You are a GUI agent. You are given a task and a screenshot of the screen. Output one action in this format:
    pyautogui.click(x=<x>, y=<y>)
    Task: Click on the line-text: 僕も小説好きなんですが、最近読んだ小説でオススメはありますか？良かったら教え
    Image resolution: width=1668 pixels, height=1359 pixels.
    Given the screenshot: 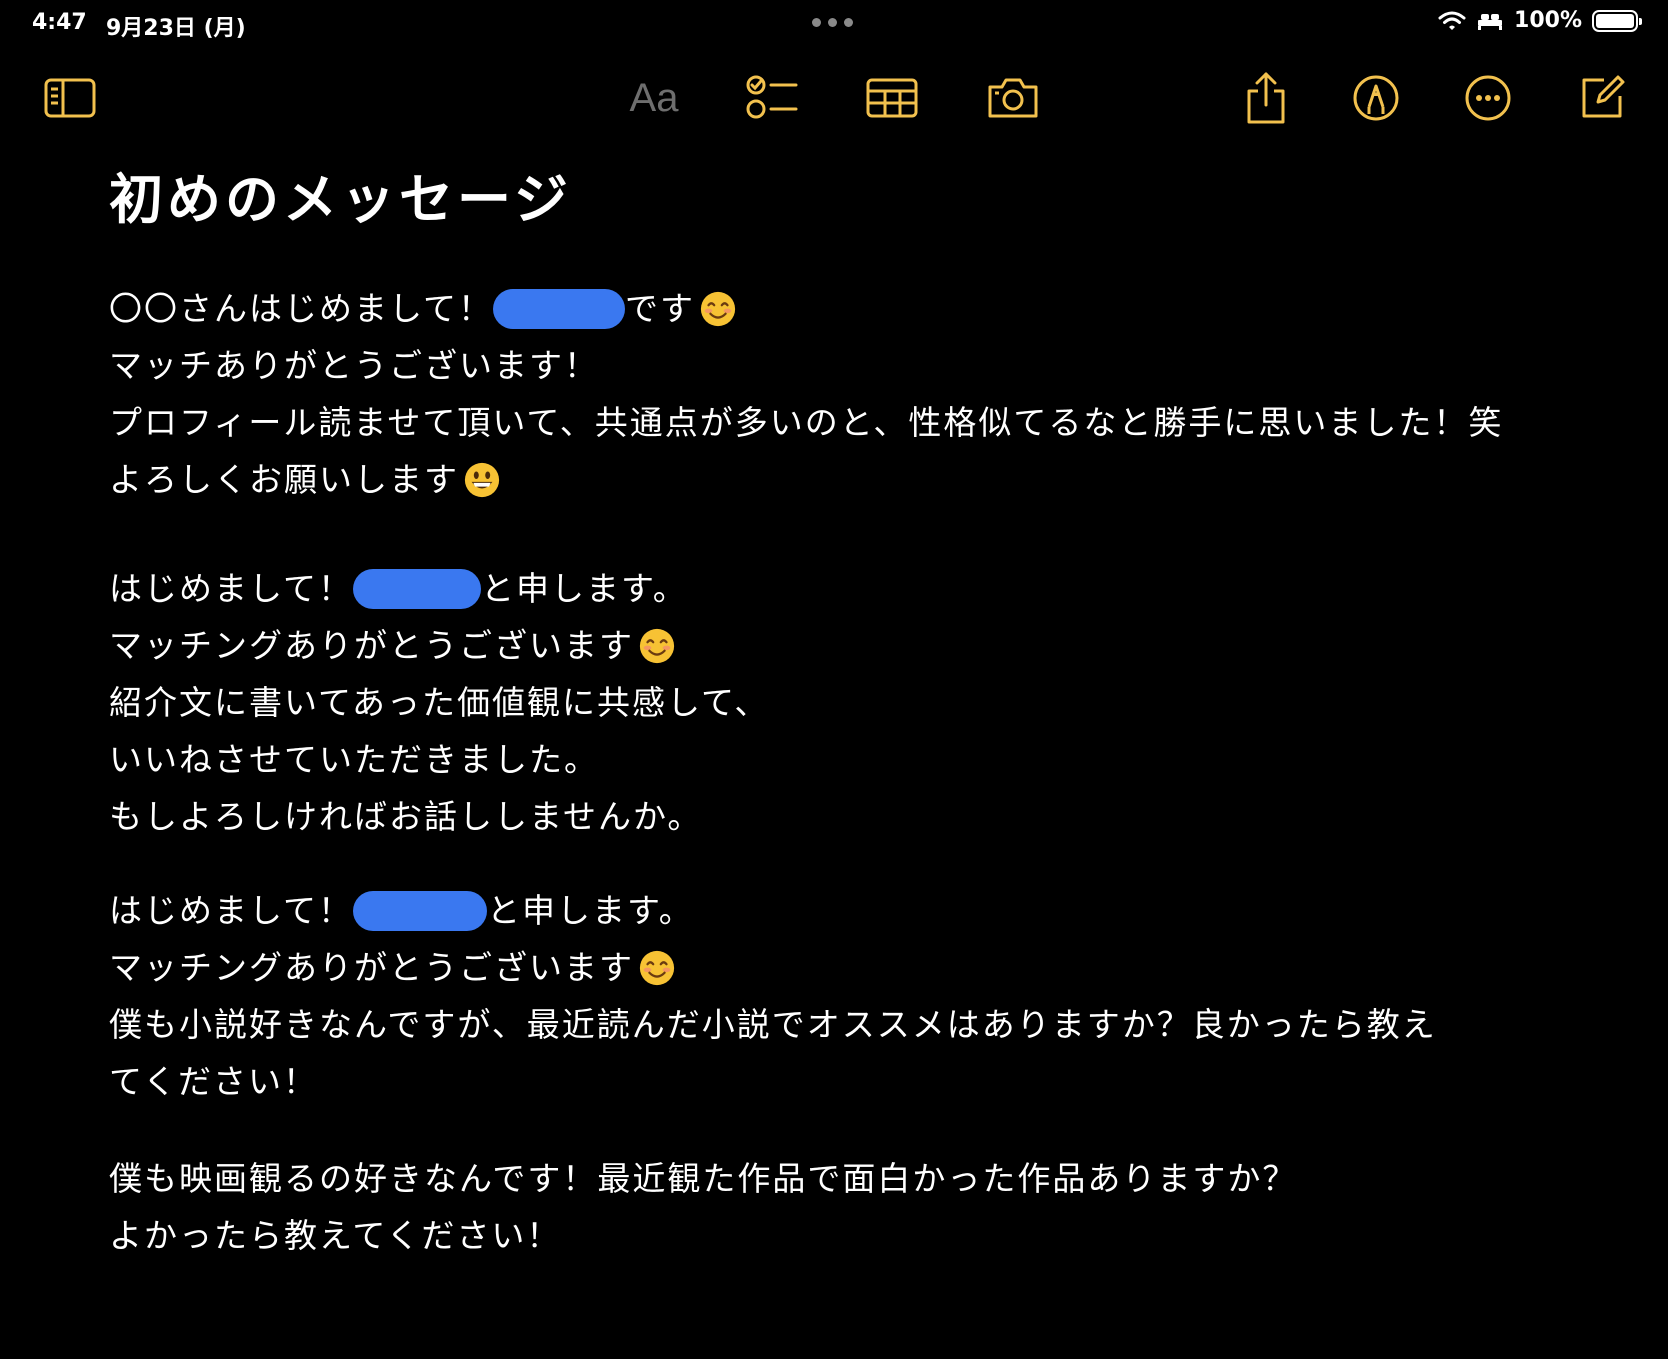 What is the action you would take?
    pyautogui.click(x=773, y=1024)
    